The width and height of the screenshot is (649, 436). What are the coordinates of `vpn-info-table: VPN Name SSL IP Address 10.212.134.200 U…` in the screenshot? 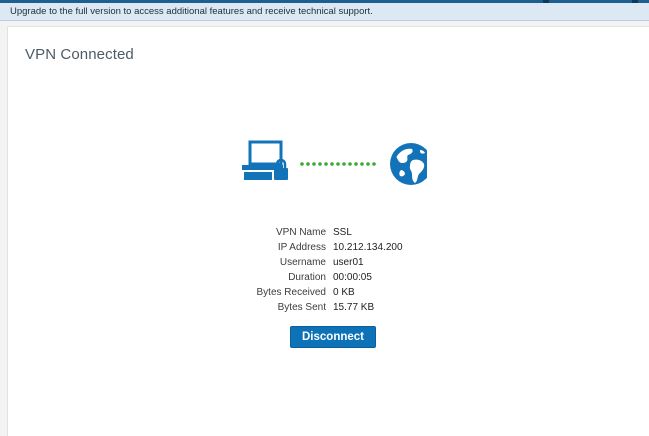 It's located at (358, 270).